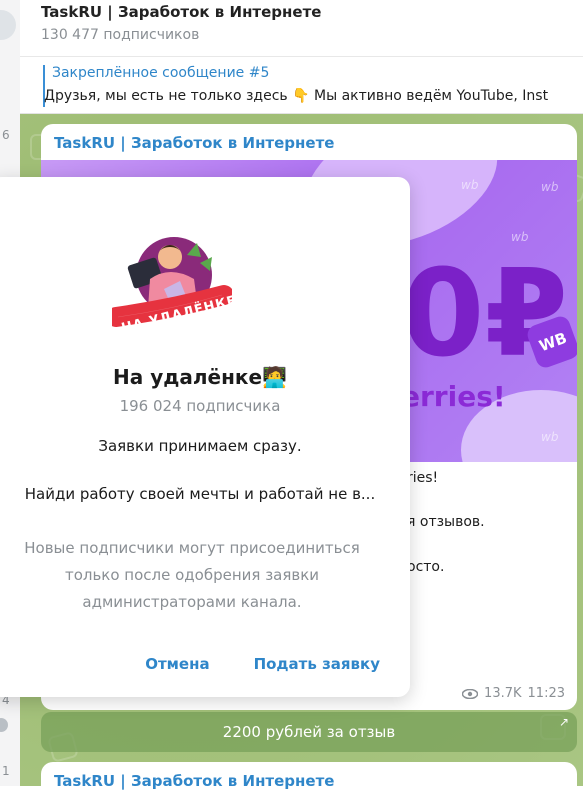  I want to click on post-meta: 13.7K 11:23, so click(513, 693).